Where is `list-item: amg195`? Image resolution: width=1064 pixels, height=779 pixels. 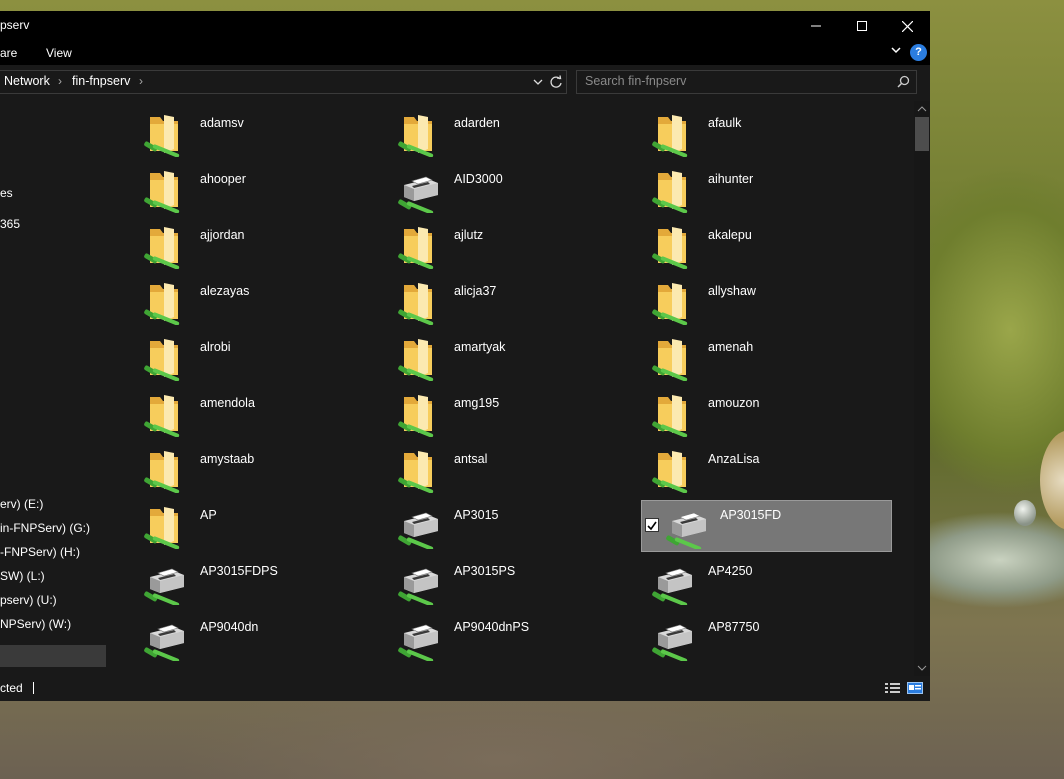 list-item: amg195 is located at coordinates (512, 414).